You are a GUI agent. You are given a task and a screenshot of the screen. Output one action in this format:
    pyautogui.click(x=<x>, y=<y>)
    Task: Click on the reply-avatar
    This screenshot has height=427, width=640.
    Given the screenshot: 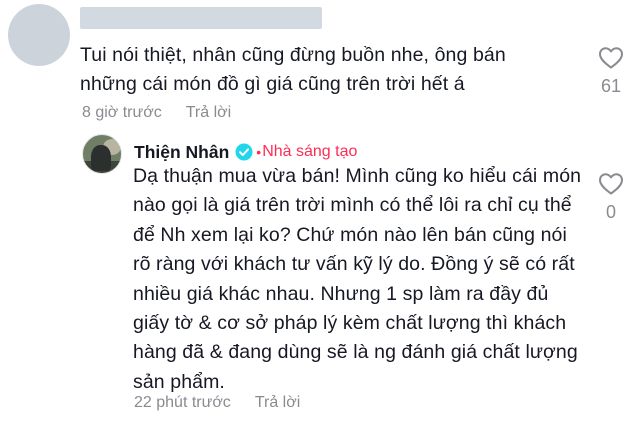 What is the action you would take?
    pyautogui.click(x=102, y=154)
    